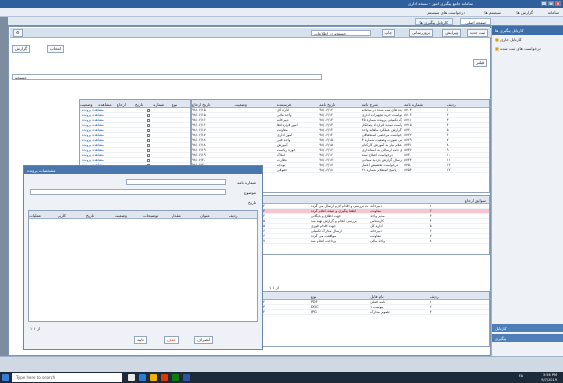  I want to click on main-grid-cell: واحد مالی, so click(284, 115).